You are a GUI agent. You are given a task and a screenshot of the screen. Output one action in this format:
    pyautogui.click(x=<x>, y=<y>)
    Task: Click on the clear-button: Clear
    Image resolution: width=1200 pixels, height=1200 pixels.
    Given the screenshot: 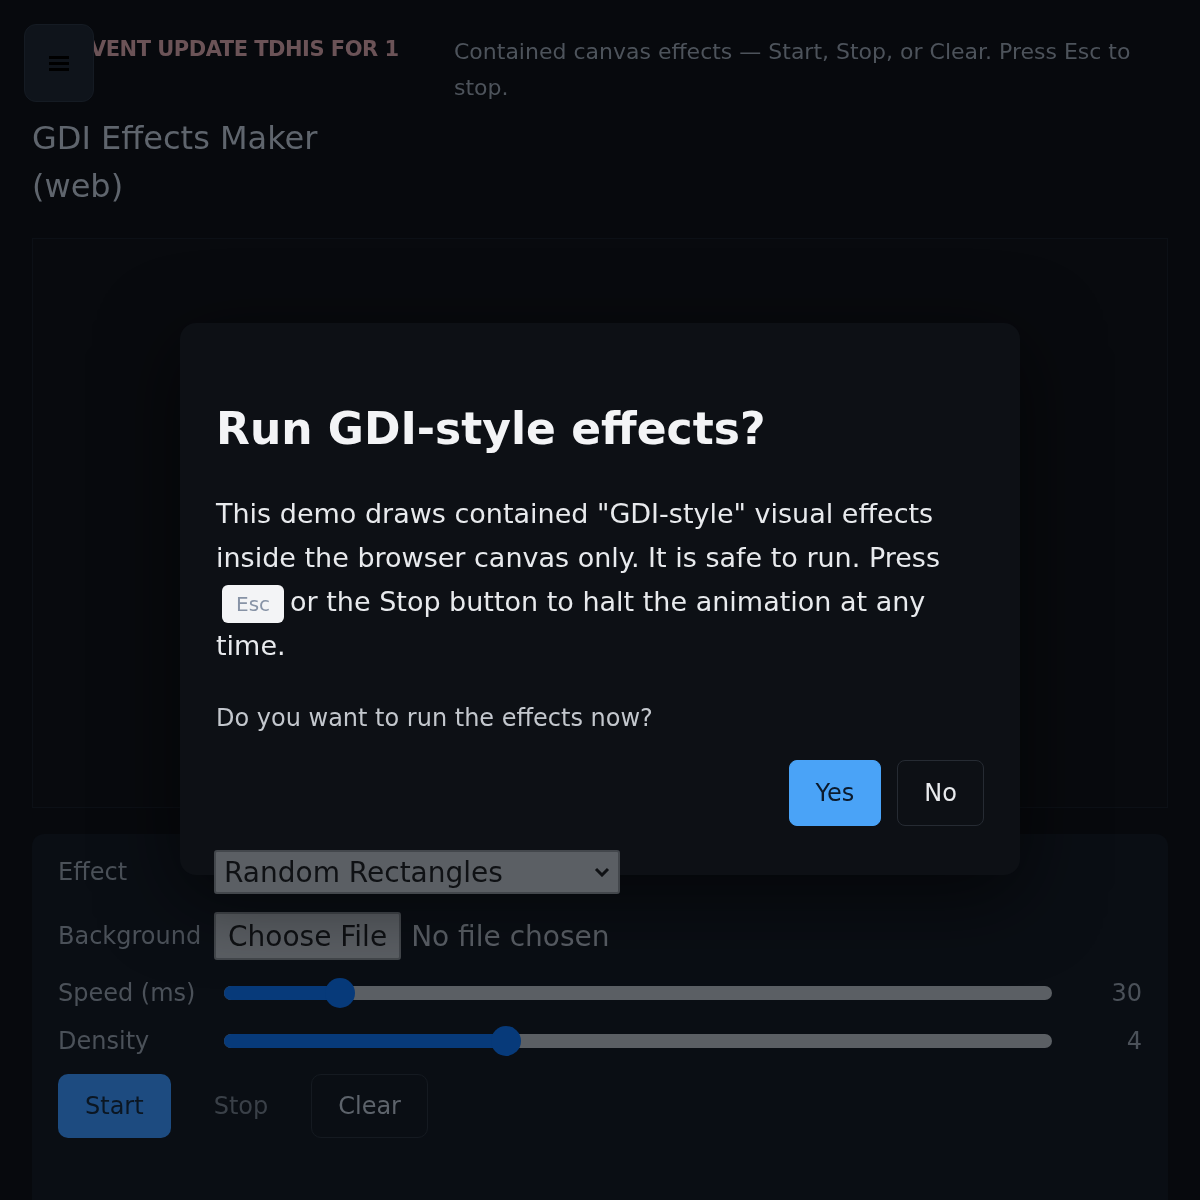 What is the action you would take?
    pyautogui.click(x=369, y=1106)
    